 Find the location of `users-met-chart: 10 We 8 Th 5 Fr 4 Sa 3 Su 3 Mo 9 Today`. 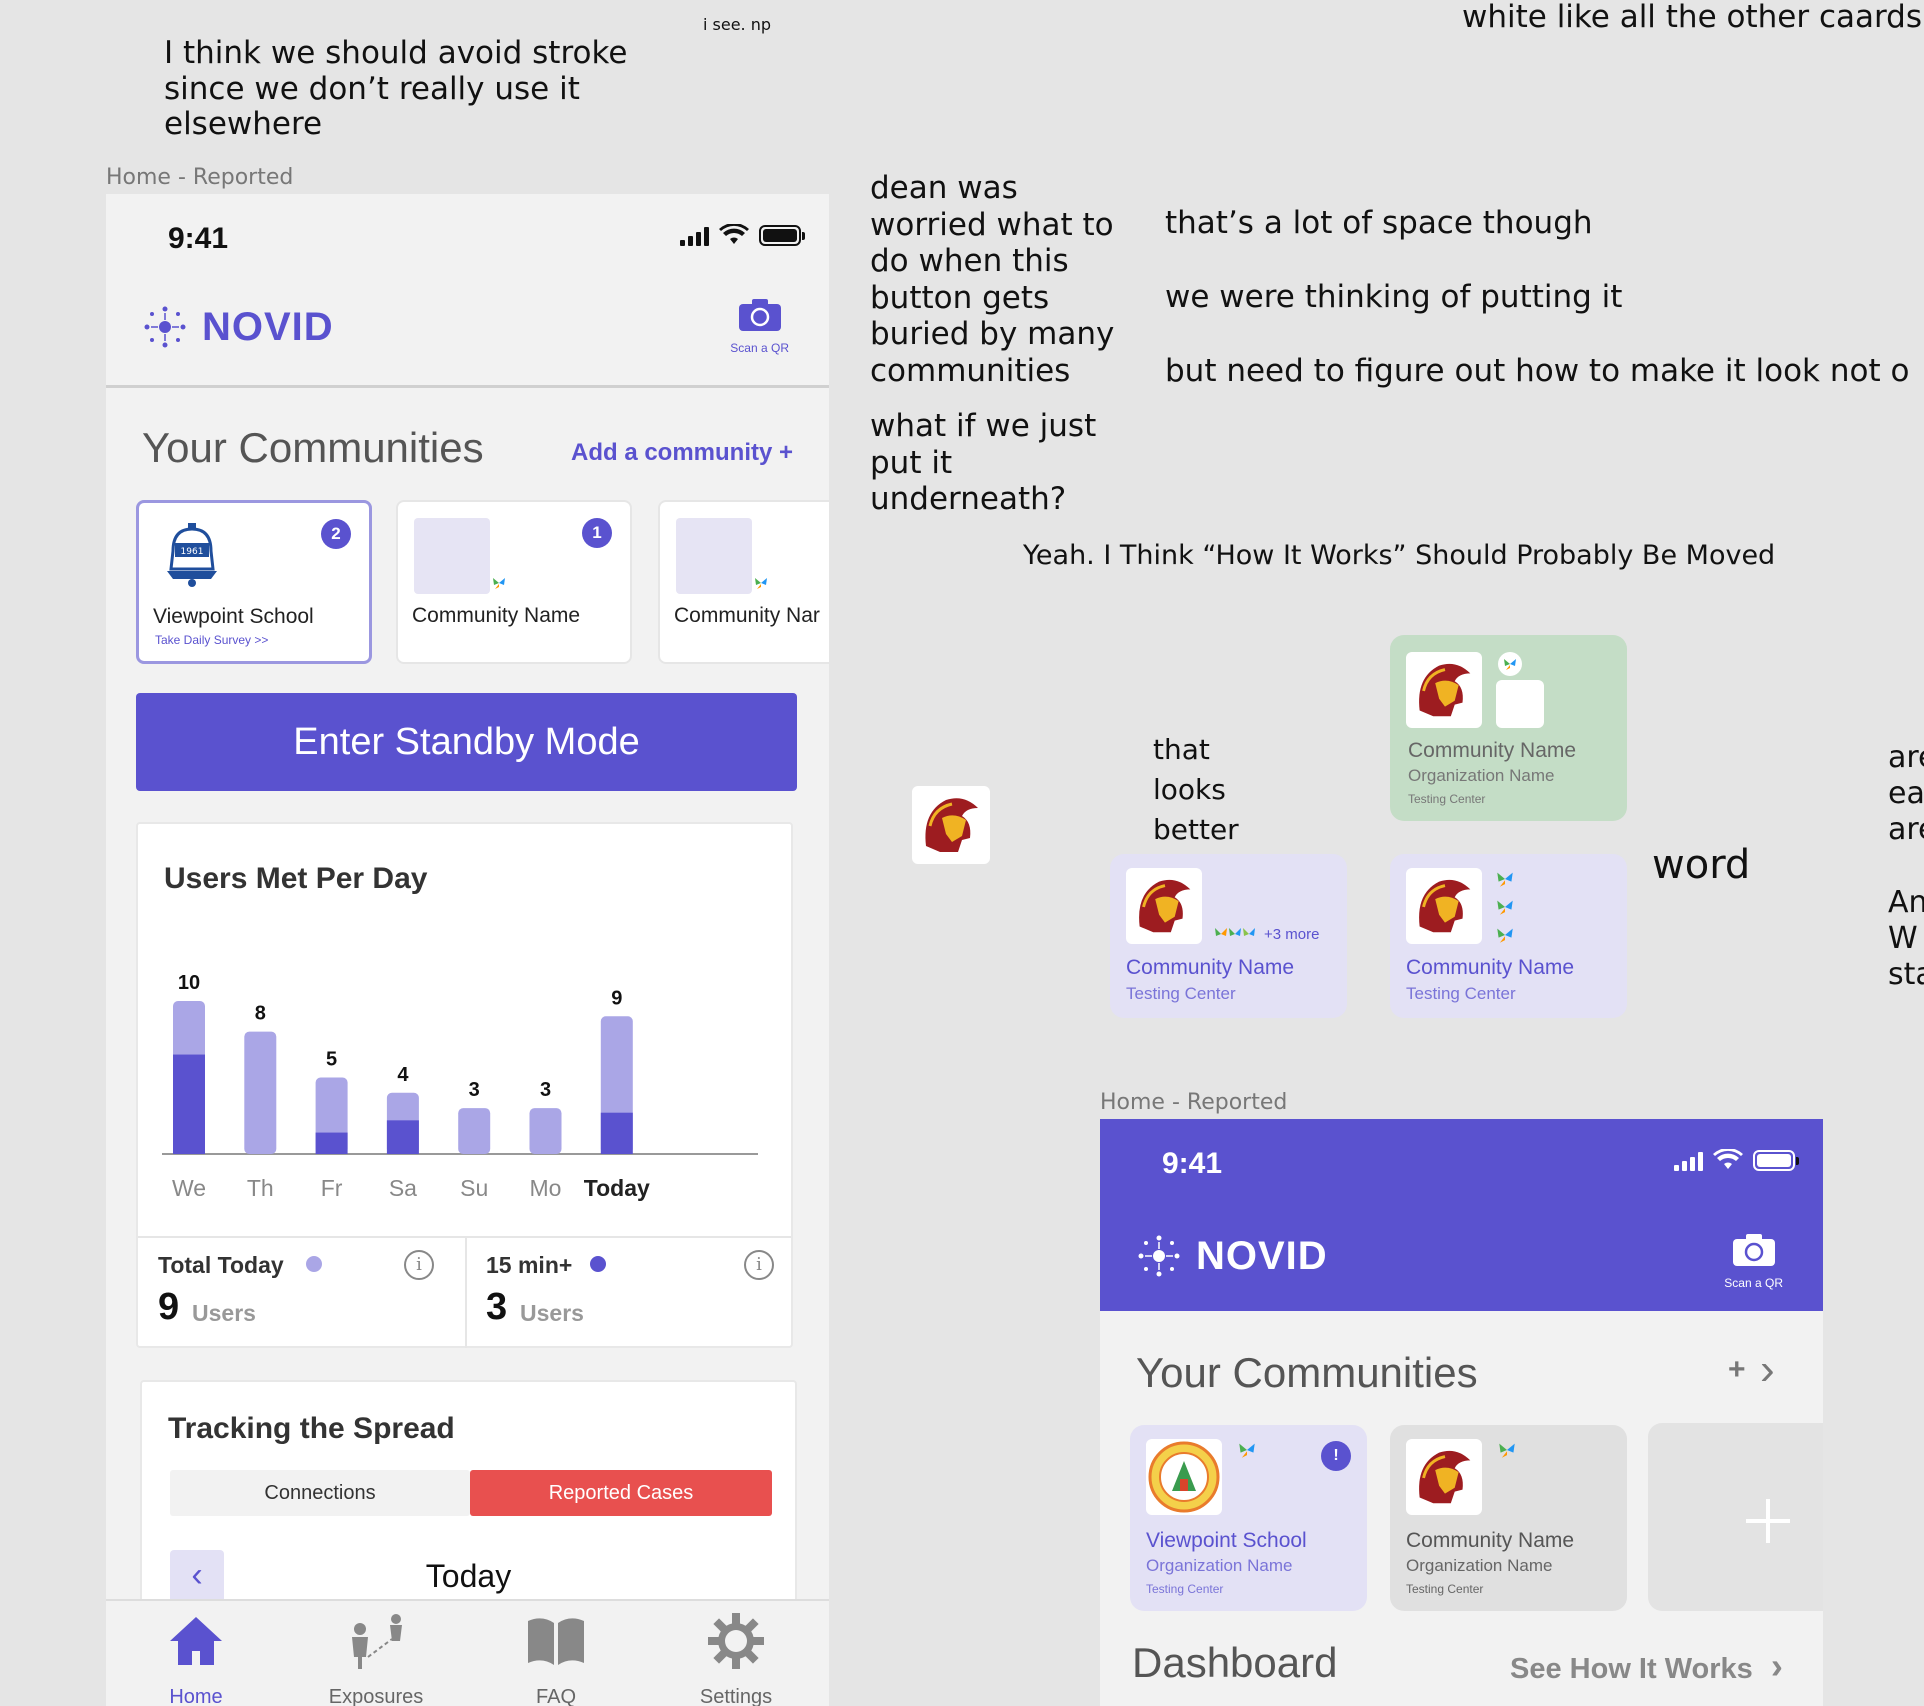

users-met-chart: 10 We 8 Th 5 Fr 4 Sa 3 Su 3 Mo 9 Today is located at coordinates (460, 1086).